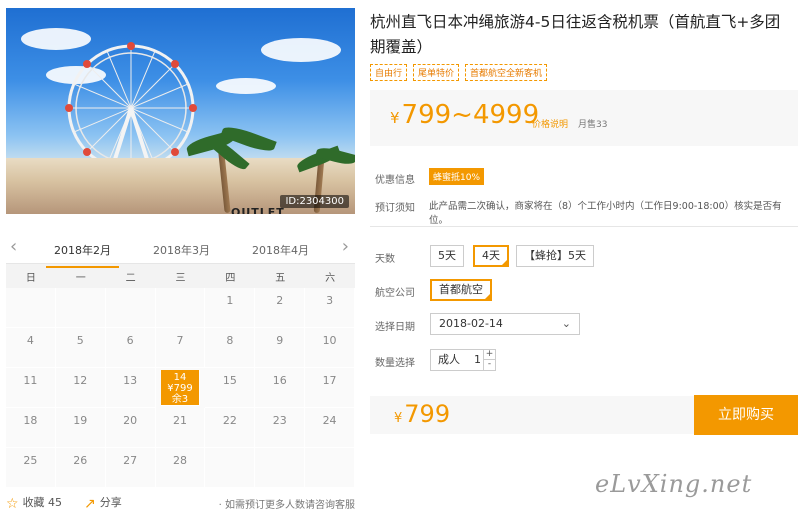 This screenshot has width=800, height=516. I want to click on day-stock: 余3, so click(180, 399).